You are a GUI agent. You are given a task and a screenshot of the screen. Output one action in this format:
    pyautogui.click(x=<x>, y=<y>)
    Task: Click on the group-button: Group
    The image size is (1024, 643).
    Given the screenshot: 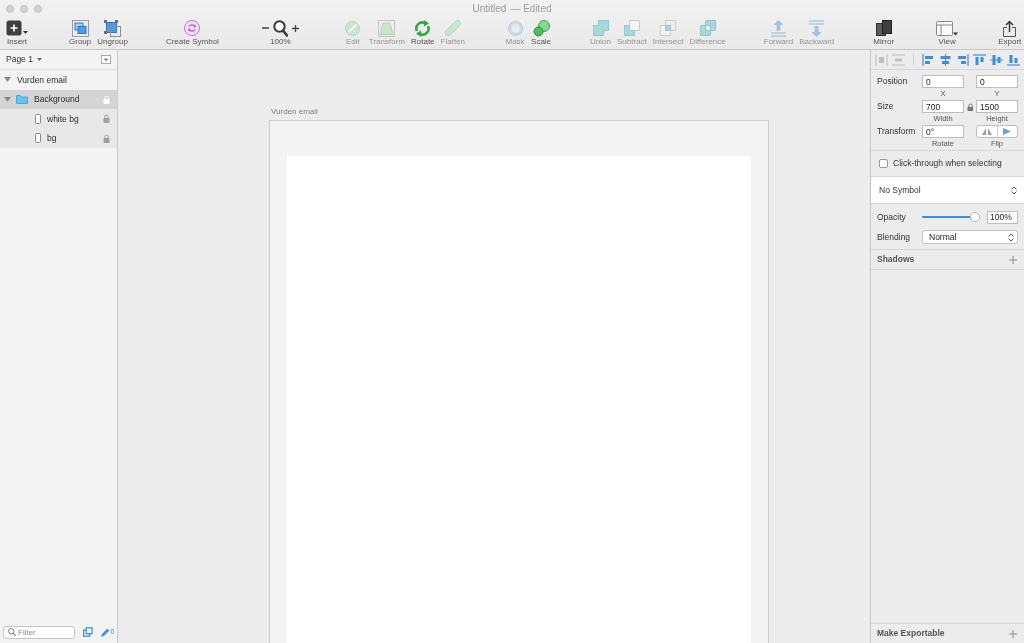 What is the action you would take?
    pyautogui.click(x=80, y=32)
    